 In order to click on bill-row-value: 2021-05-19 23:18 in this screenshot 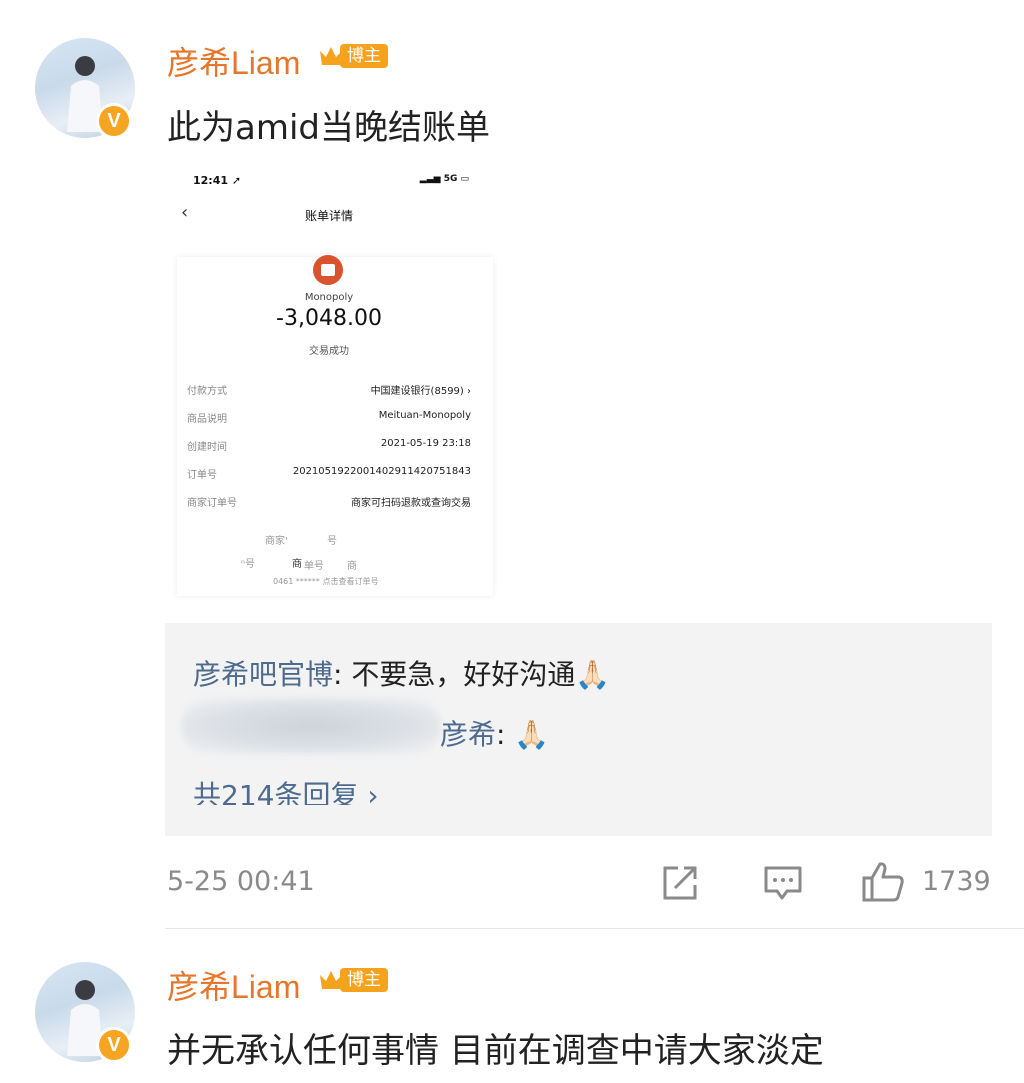, I will do `click(425, 443)`.